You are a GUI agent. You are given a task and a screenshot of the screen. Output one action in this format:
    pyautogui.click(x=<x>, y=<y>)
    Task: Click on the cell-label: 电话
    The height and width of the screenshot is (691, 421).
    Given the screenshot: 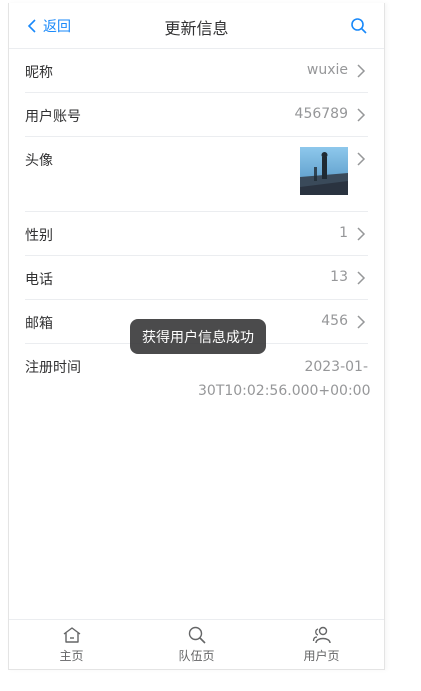 What is the action you would take?
    pyautogui.click(x=39, y=280)
    